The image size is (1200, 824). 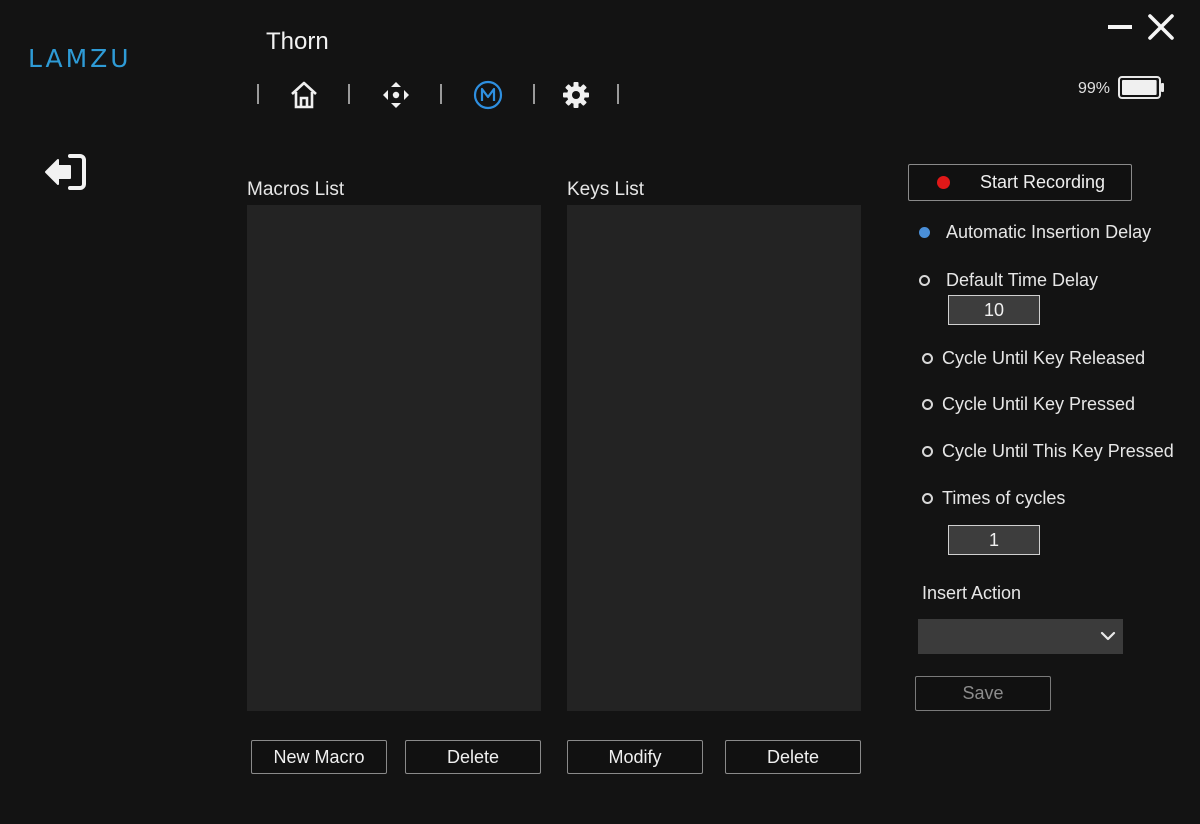 I want to click on default-time-delay-input: 10, so click(x=994, y=310).